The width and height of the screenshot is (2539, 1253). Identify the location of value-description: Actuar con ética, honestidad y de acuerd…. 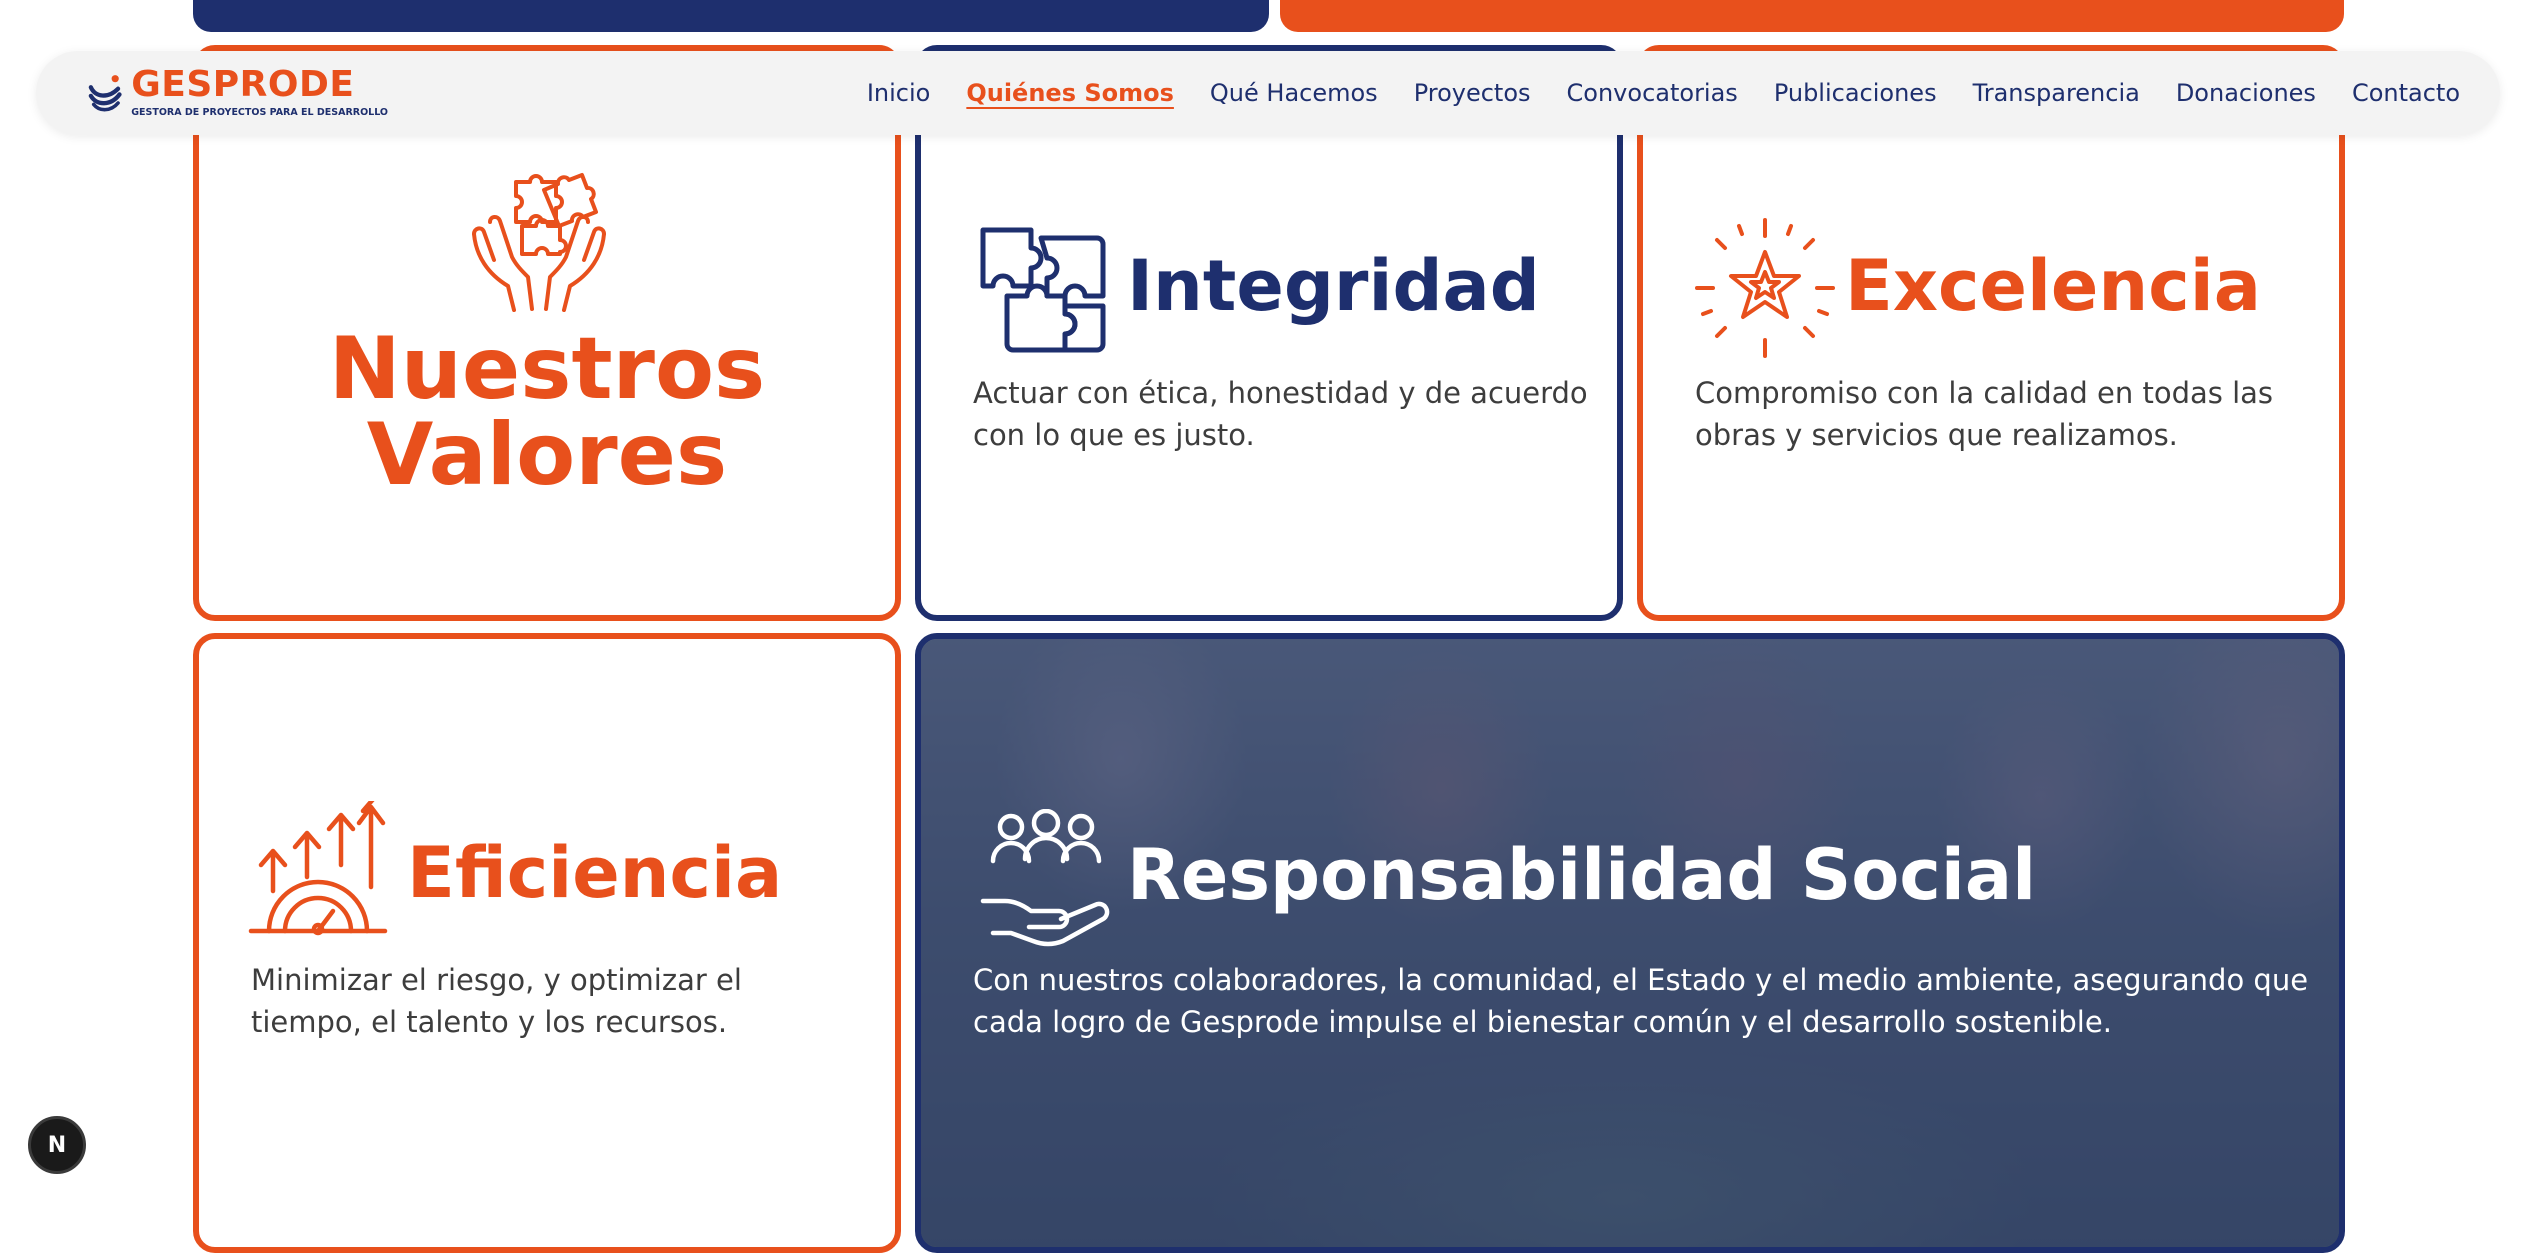
(1280, 414).